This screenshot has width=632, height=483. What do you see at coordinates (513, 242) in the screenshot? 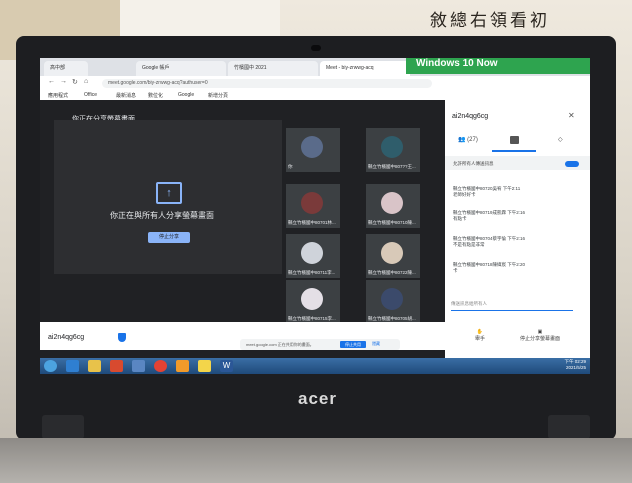
I see `chat-message: 縣立竹檳國中80704蔡宇倫 下午2:16 不是有點是非常` at bounding box center [513, 242].